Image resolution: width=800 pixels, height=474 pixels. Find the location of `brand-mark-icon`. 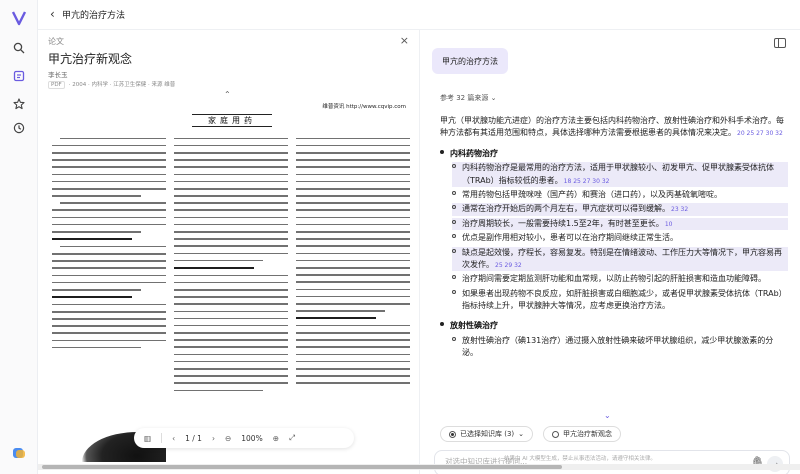

brand-mark-icon is located at coordinates (19, 453).